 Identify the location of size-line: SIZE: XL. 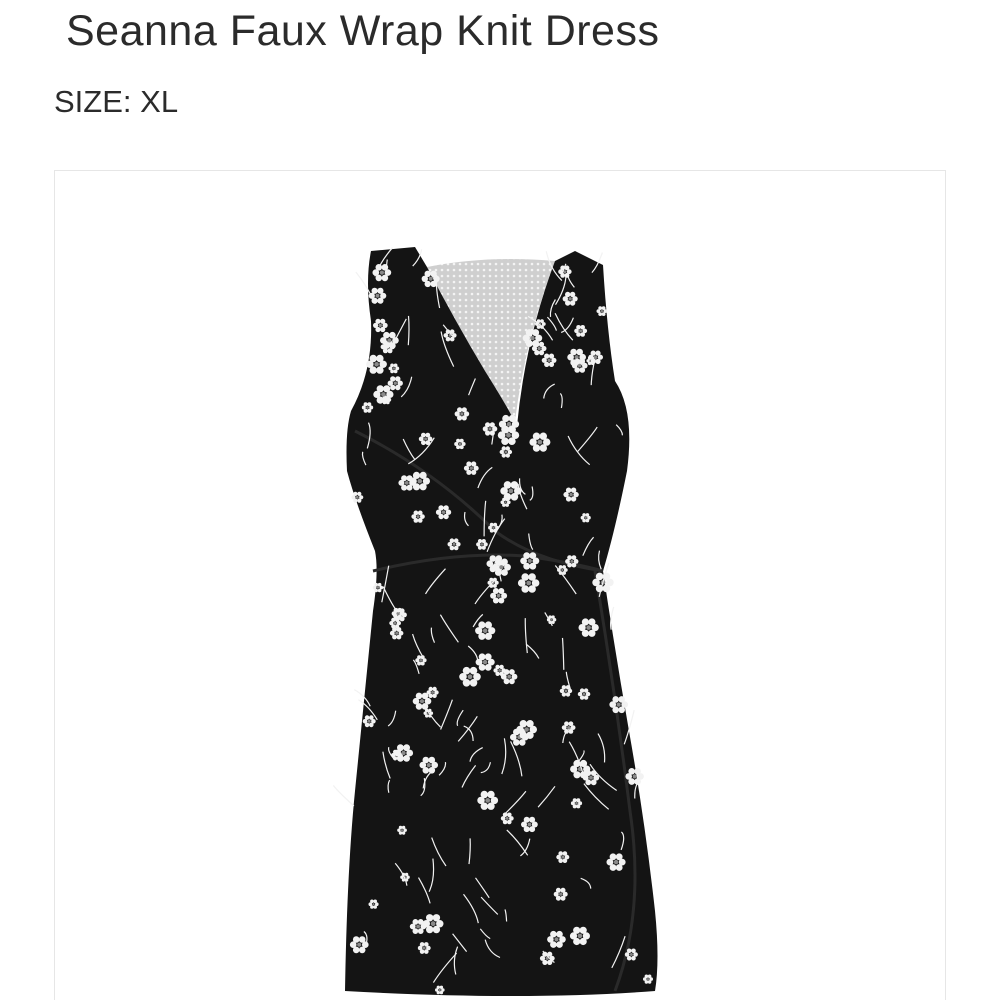
(116, 102).